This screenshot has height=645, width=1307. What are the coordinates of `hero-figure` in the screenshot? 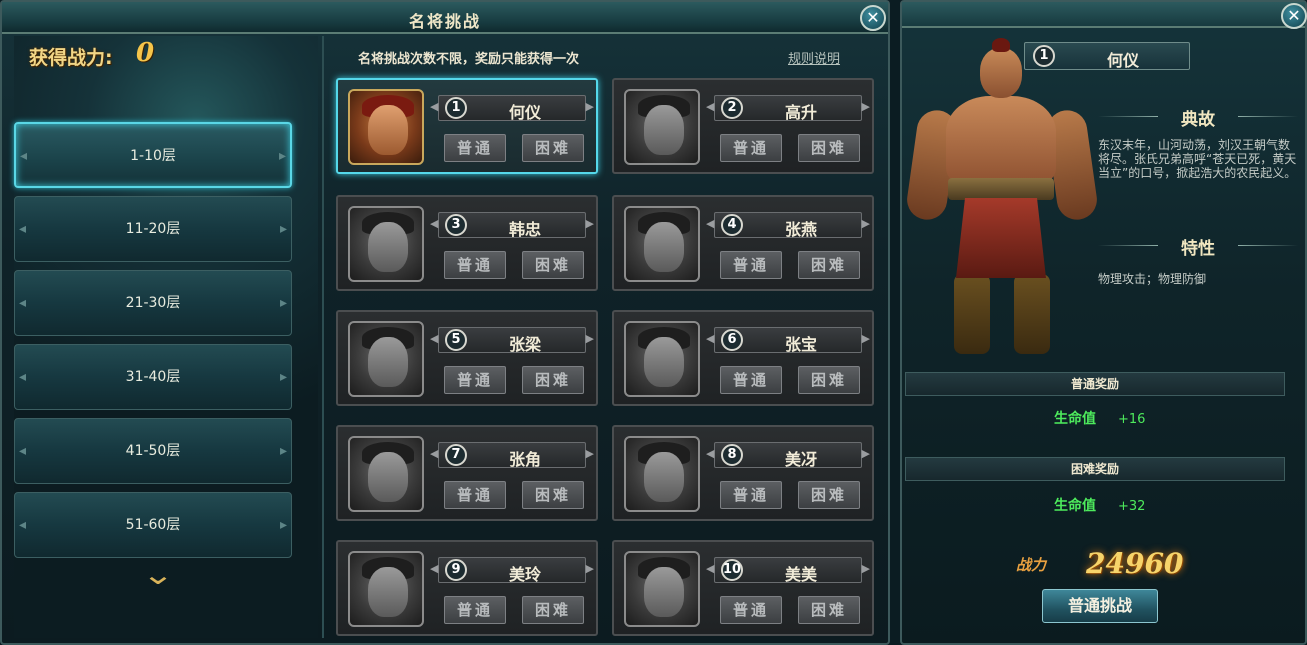 It's located at (1002, 201).